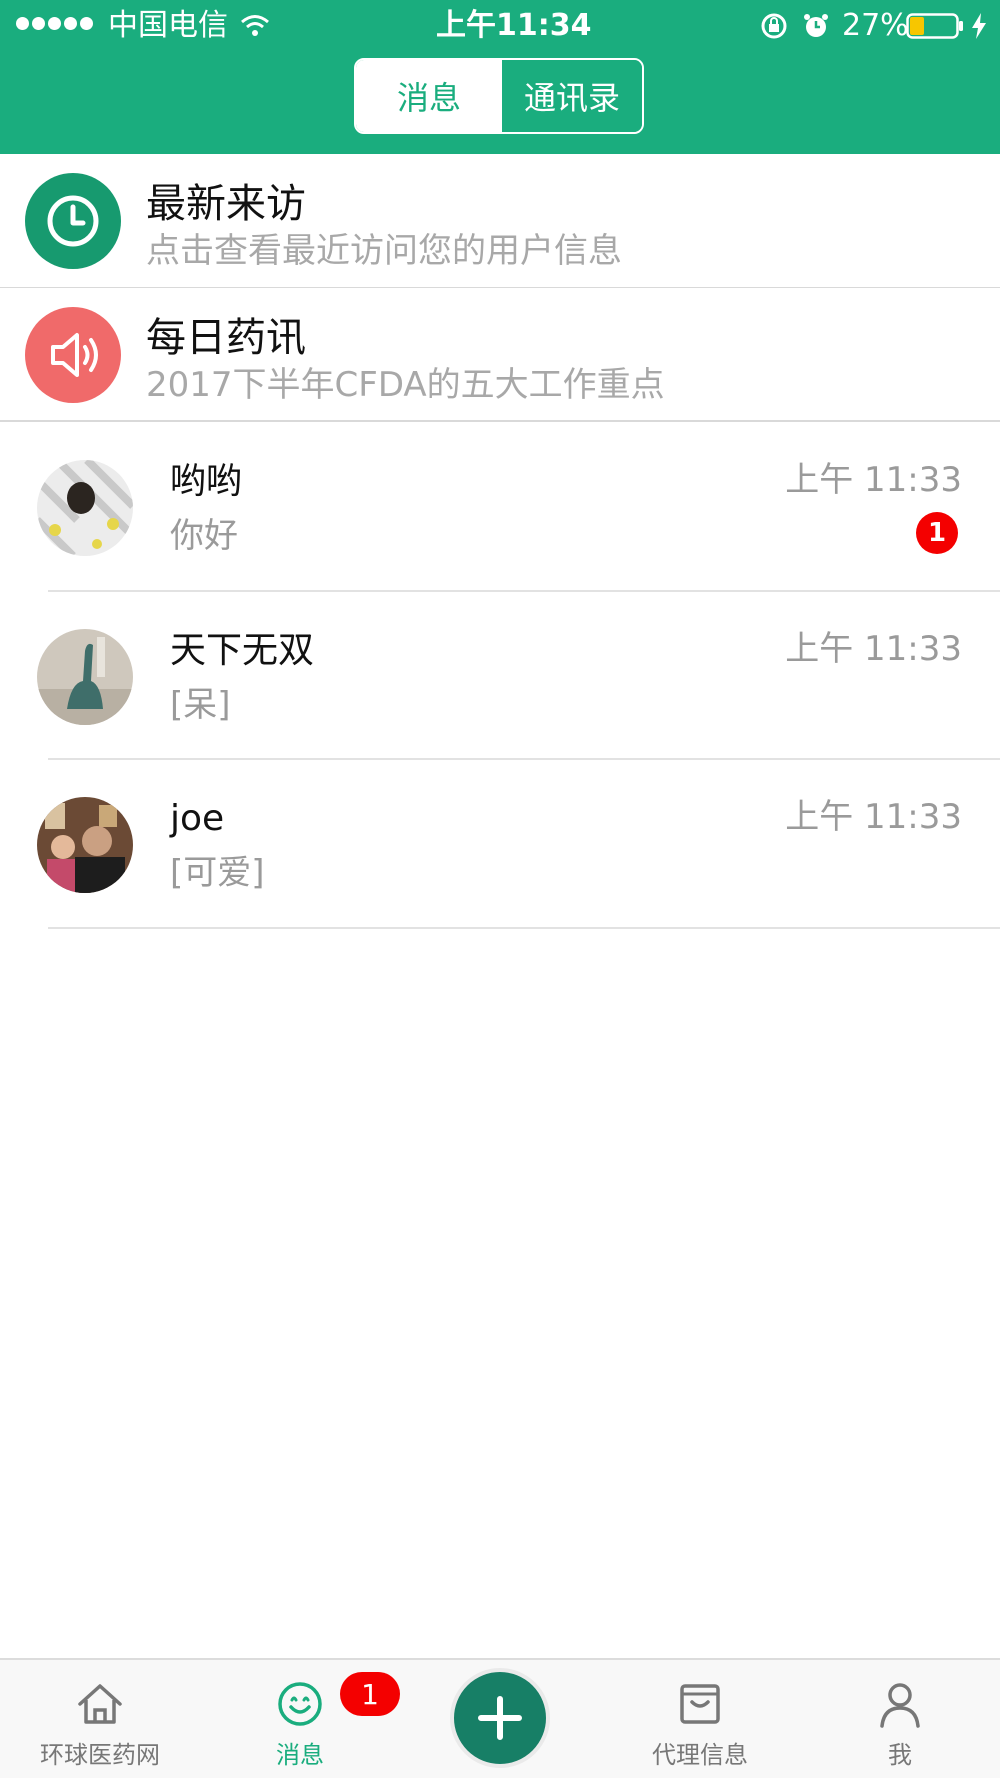 The width and height of the screenshot is (1000, 1778). Describe the element at coordinates (900, 1705) in the screenshot. I see `user-icon` at that location.